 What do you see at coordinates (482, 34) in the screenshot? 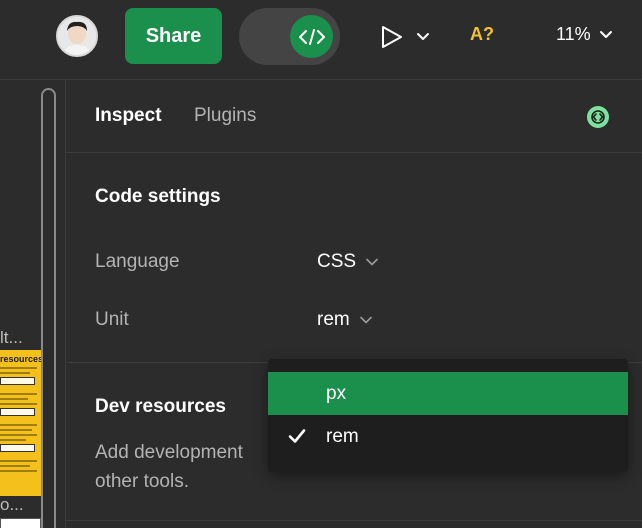
I see `accessibility-check-button: A?` at bounding box center [482, 34].